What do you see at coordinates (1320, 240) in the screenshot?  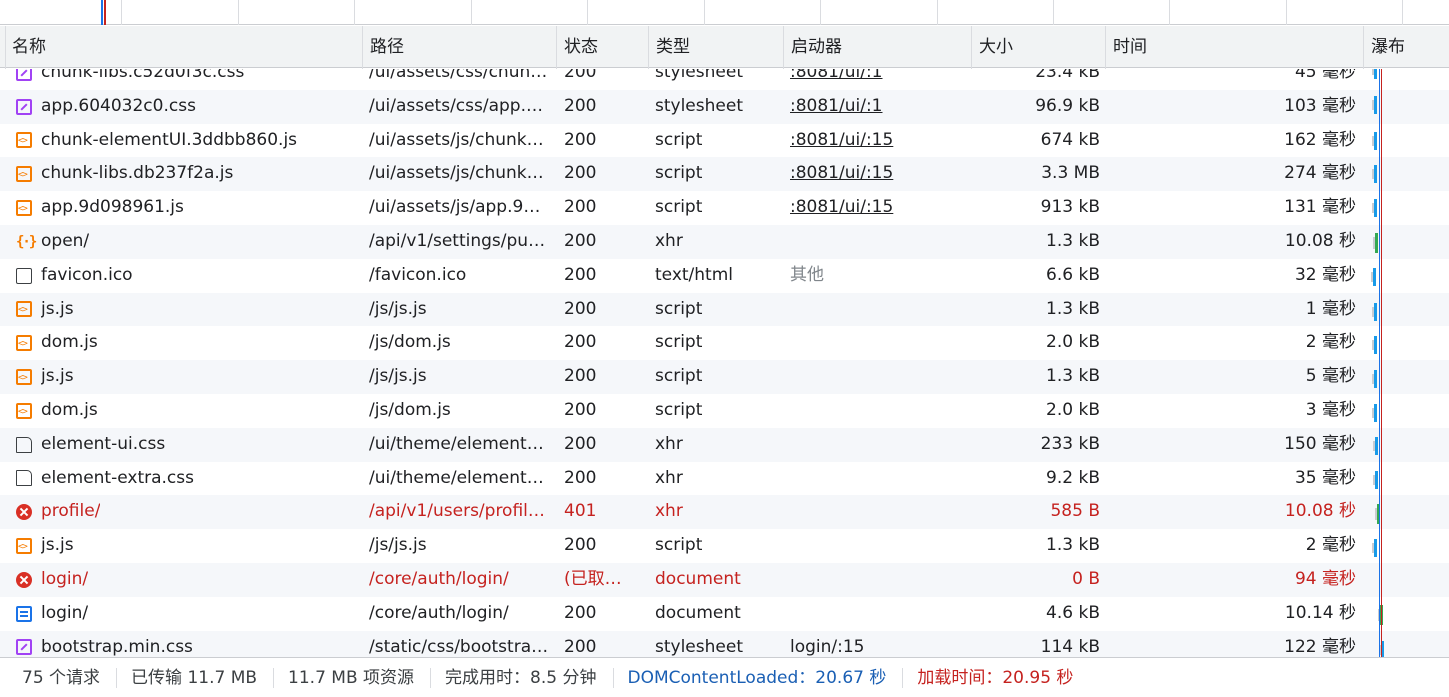 I see `cell-time: 10.08 秒` at bounding box center [1320, 240].